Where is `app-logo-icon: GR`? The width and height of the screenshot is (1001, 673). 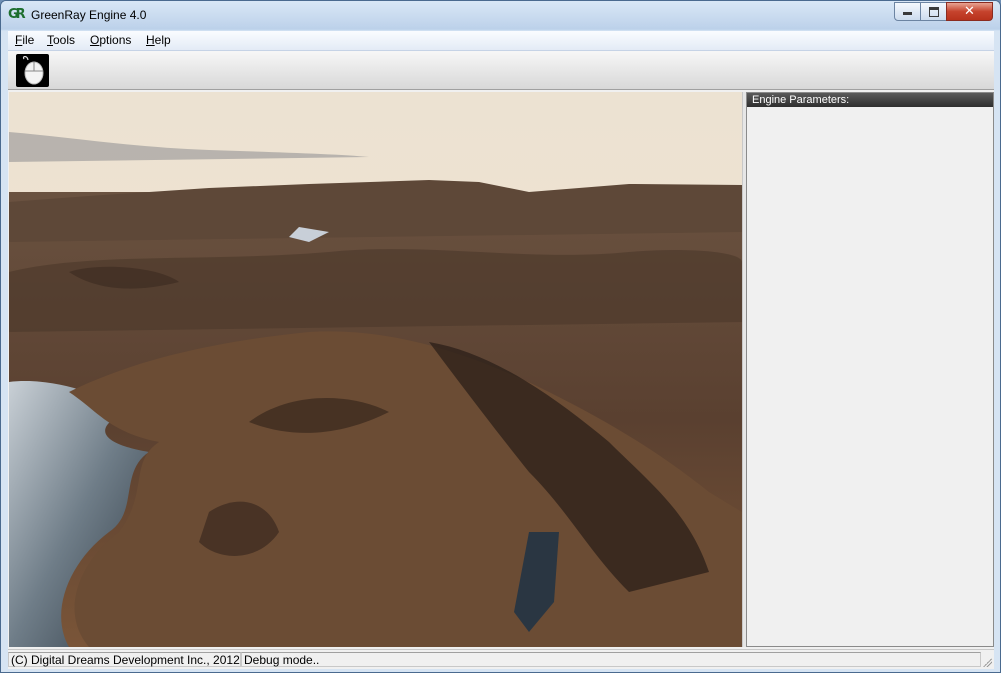
app-logo-icon: GR is located at coordinates (17, 14).